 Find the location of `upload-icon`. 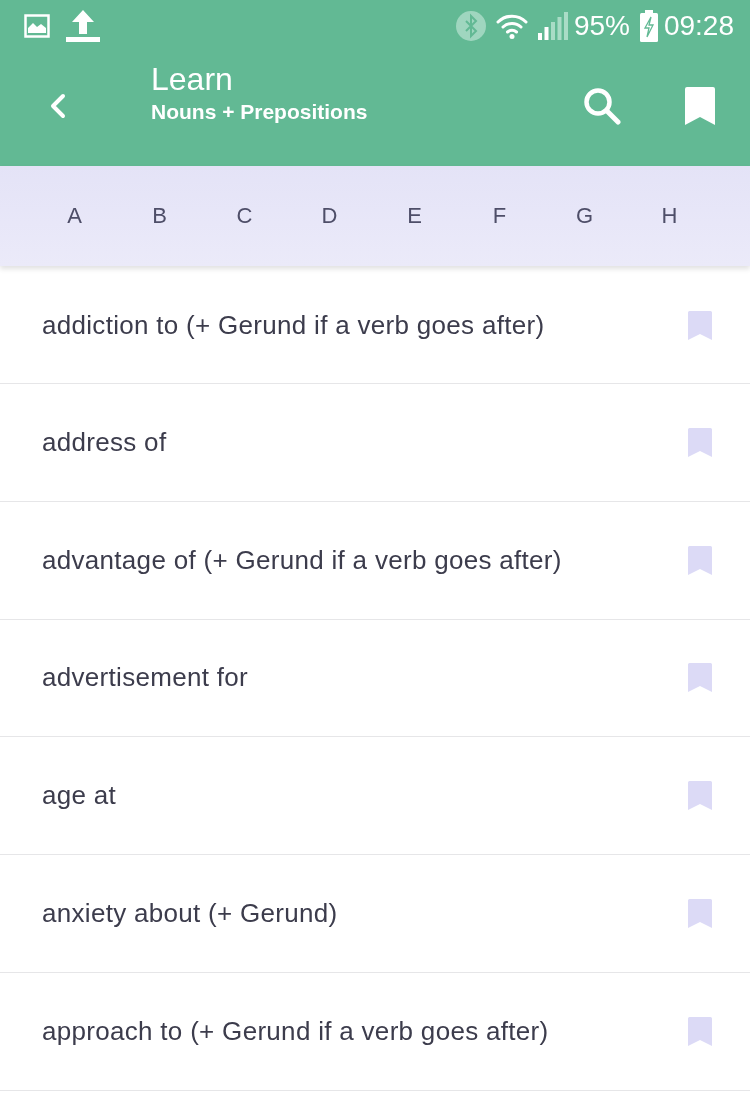

upload-icon is located at coordinates (83, 26).